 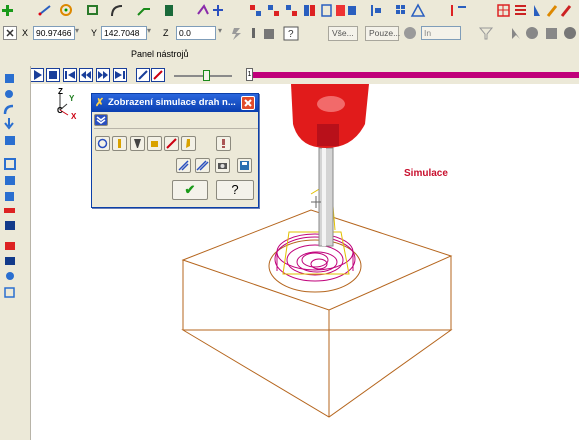 I want to click on z-dropdown-icon: ▾, so click(x=220, y=30).